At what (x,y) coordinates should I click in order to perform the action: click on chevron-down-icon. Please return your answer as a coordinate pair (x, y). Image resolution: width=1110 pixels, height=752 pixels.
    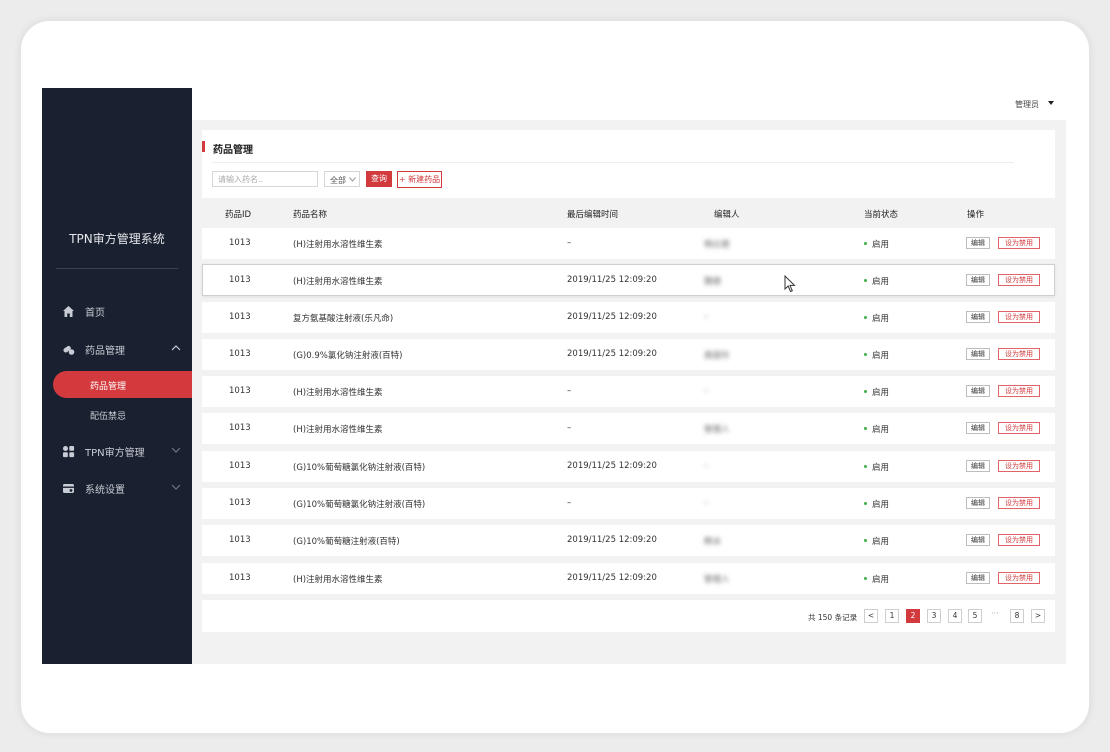
    Looking at the image, I should click on (176, 487).